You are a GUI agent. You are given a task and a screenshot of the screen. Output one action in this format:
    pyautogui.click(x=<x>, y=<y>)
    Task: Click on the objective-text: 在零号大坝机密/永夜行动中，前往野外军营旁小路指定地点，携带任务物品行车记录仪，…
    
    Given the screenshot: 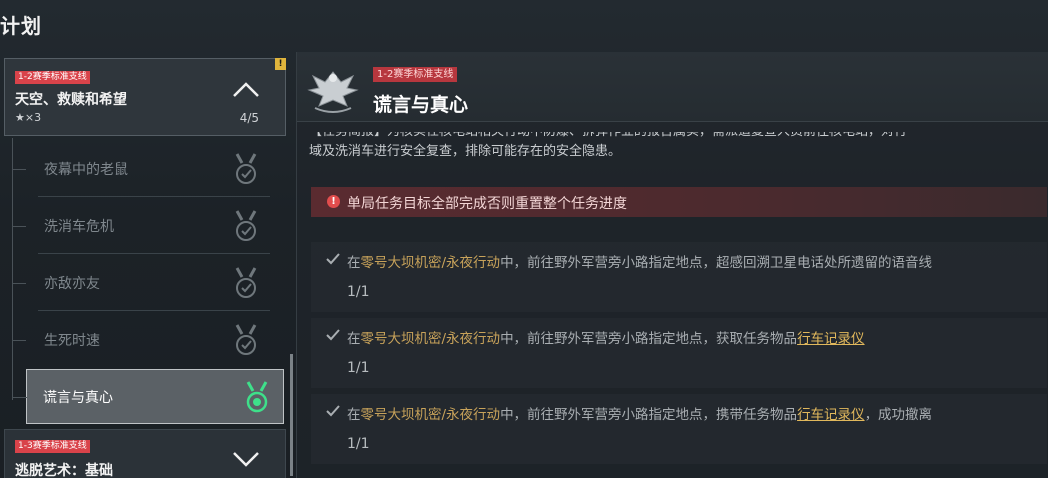 What is the action you would take?
    pyautogui.click(x=640, y=415)
    